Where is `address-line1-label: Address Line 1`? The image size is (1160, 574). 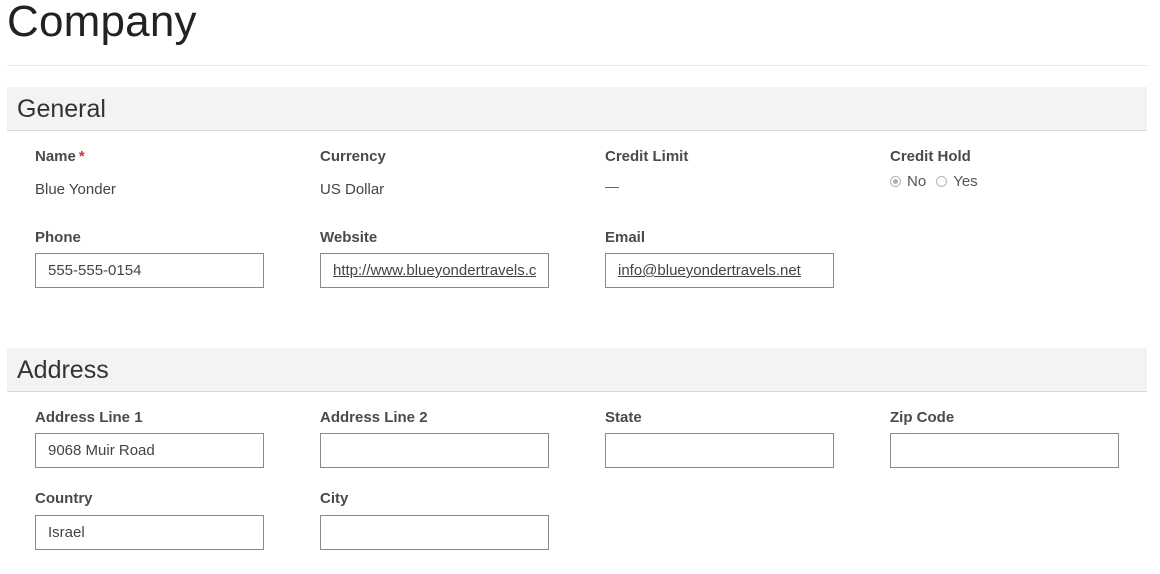
address-line1-label: Address Line 1 is located at coordinates (89, 417).